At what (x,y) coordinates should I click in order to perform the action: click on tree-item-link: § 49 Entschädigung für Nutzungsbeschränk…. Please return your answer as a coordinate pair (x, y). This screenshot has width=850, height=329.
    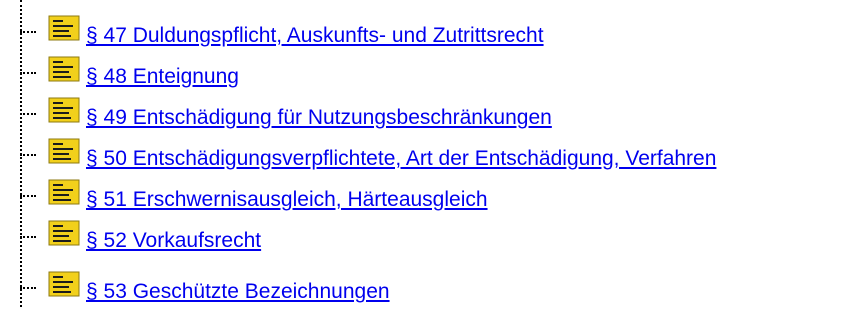
    Looking at the image, I should click on (319, 118).